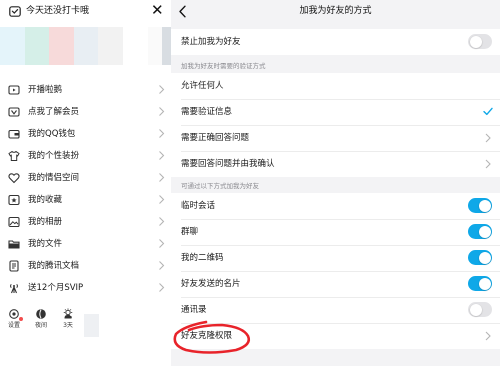 The width and height of the screenshot is (500, 366). Describe the element at coordinates (157, 10) in the screenshot. I see `close-icon: ✕` at that location.